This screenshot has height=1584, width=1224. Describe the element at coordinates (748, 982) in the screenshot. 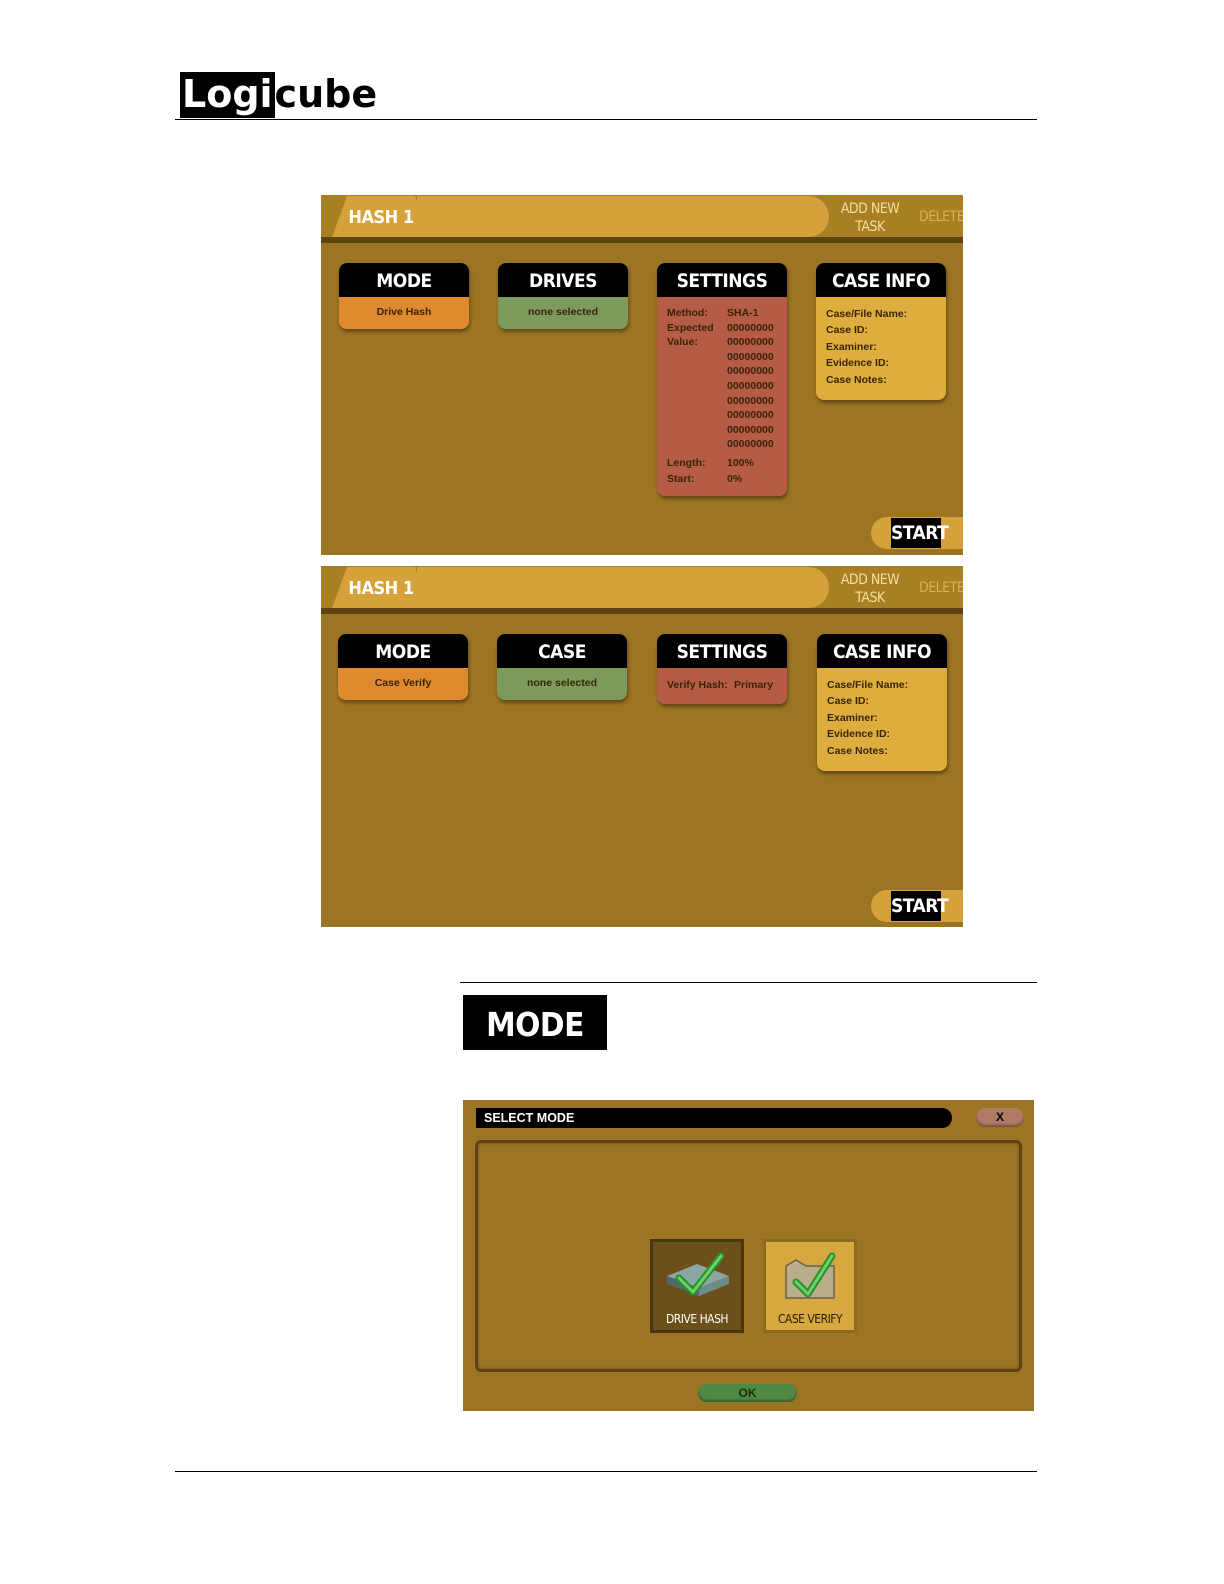

I see `section-rule` at that location.